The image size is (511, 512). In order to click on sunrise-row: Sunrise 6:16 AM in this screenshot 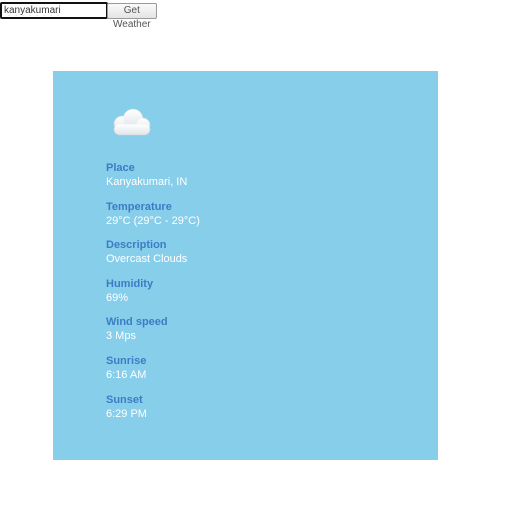, I will do `click(153, 373)`.